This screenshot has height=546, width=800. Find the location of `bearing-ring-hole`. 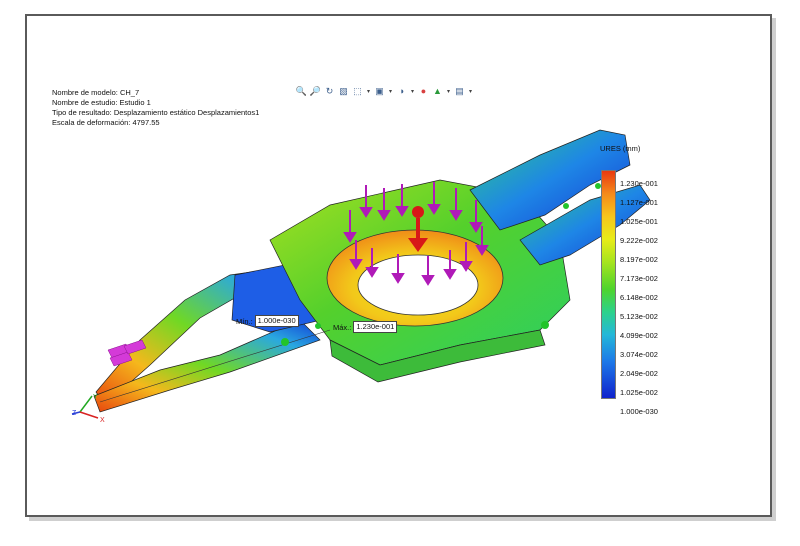

bearing-ring-hole is located at coordinates (418, 285).